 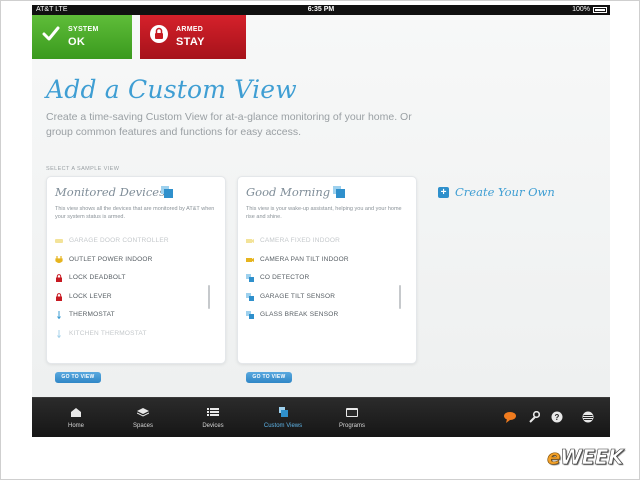 I want to click on nav-label: Programs, so click(x=351, y=426).